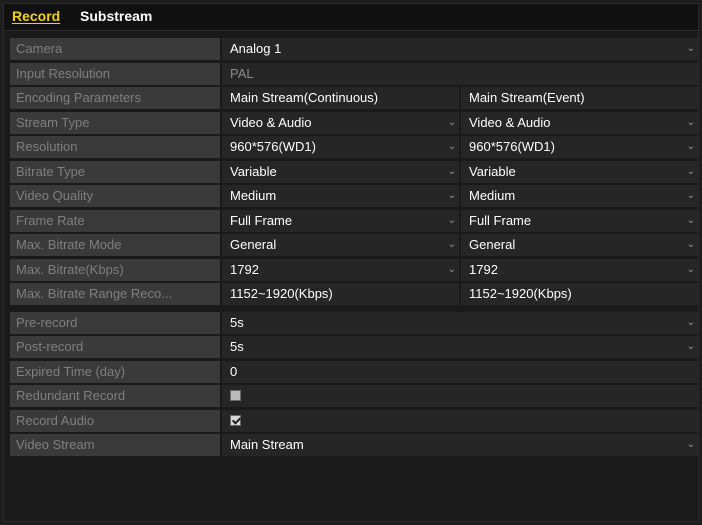 This screenshot has width=702, height=525. I want to click on resolution-event-select: 960*576(WD1) ⌄, so click(579, 147).